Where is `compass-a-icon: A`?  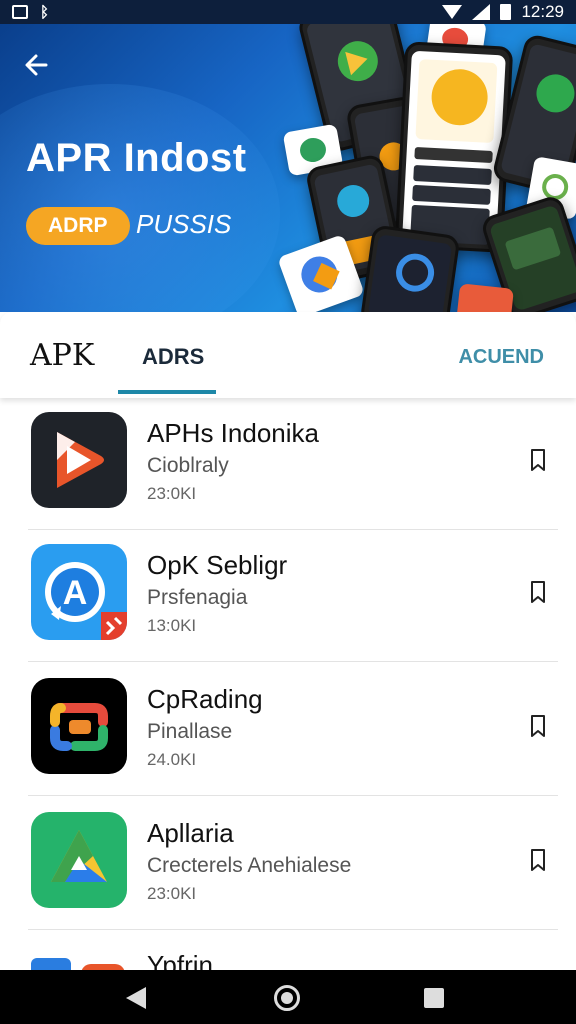
compass-a-icon: A is located at coordinates (79, 592).